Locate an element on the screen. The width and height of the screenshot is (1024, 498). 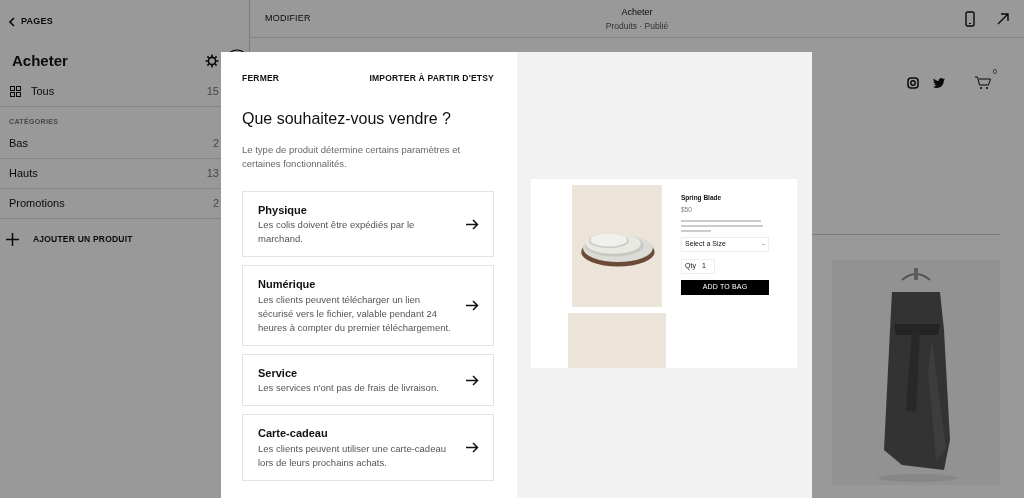
chevron-left-icon is located at coordinates (12, 22).